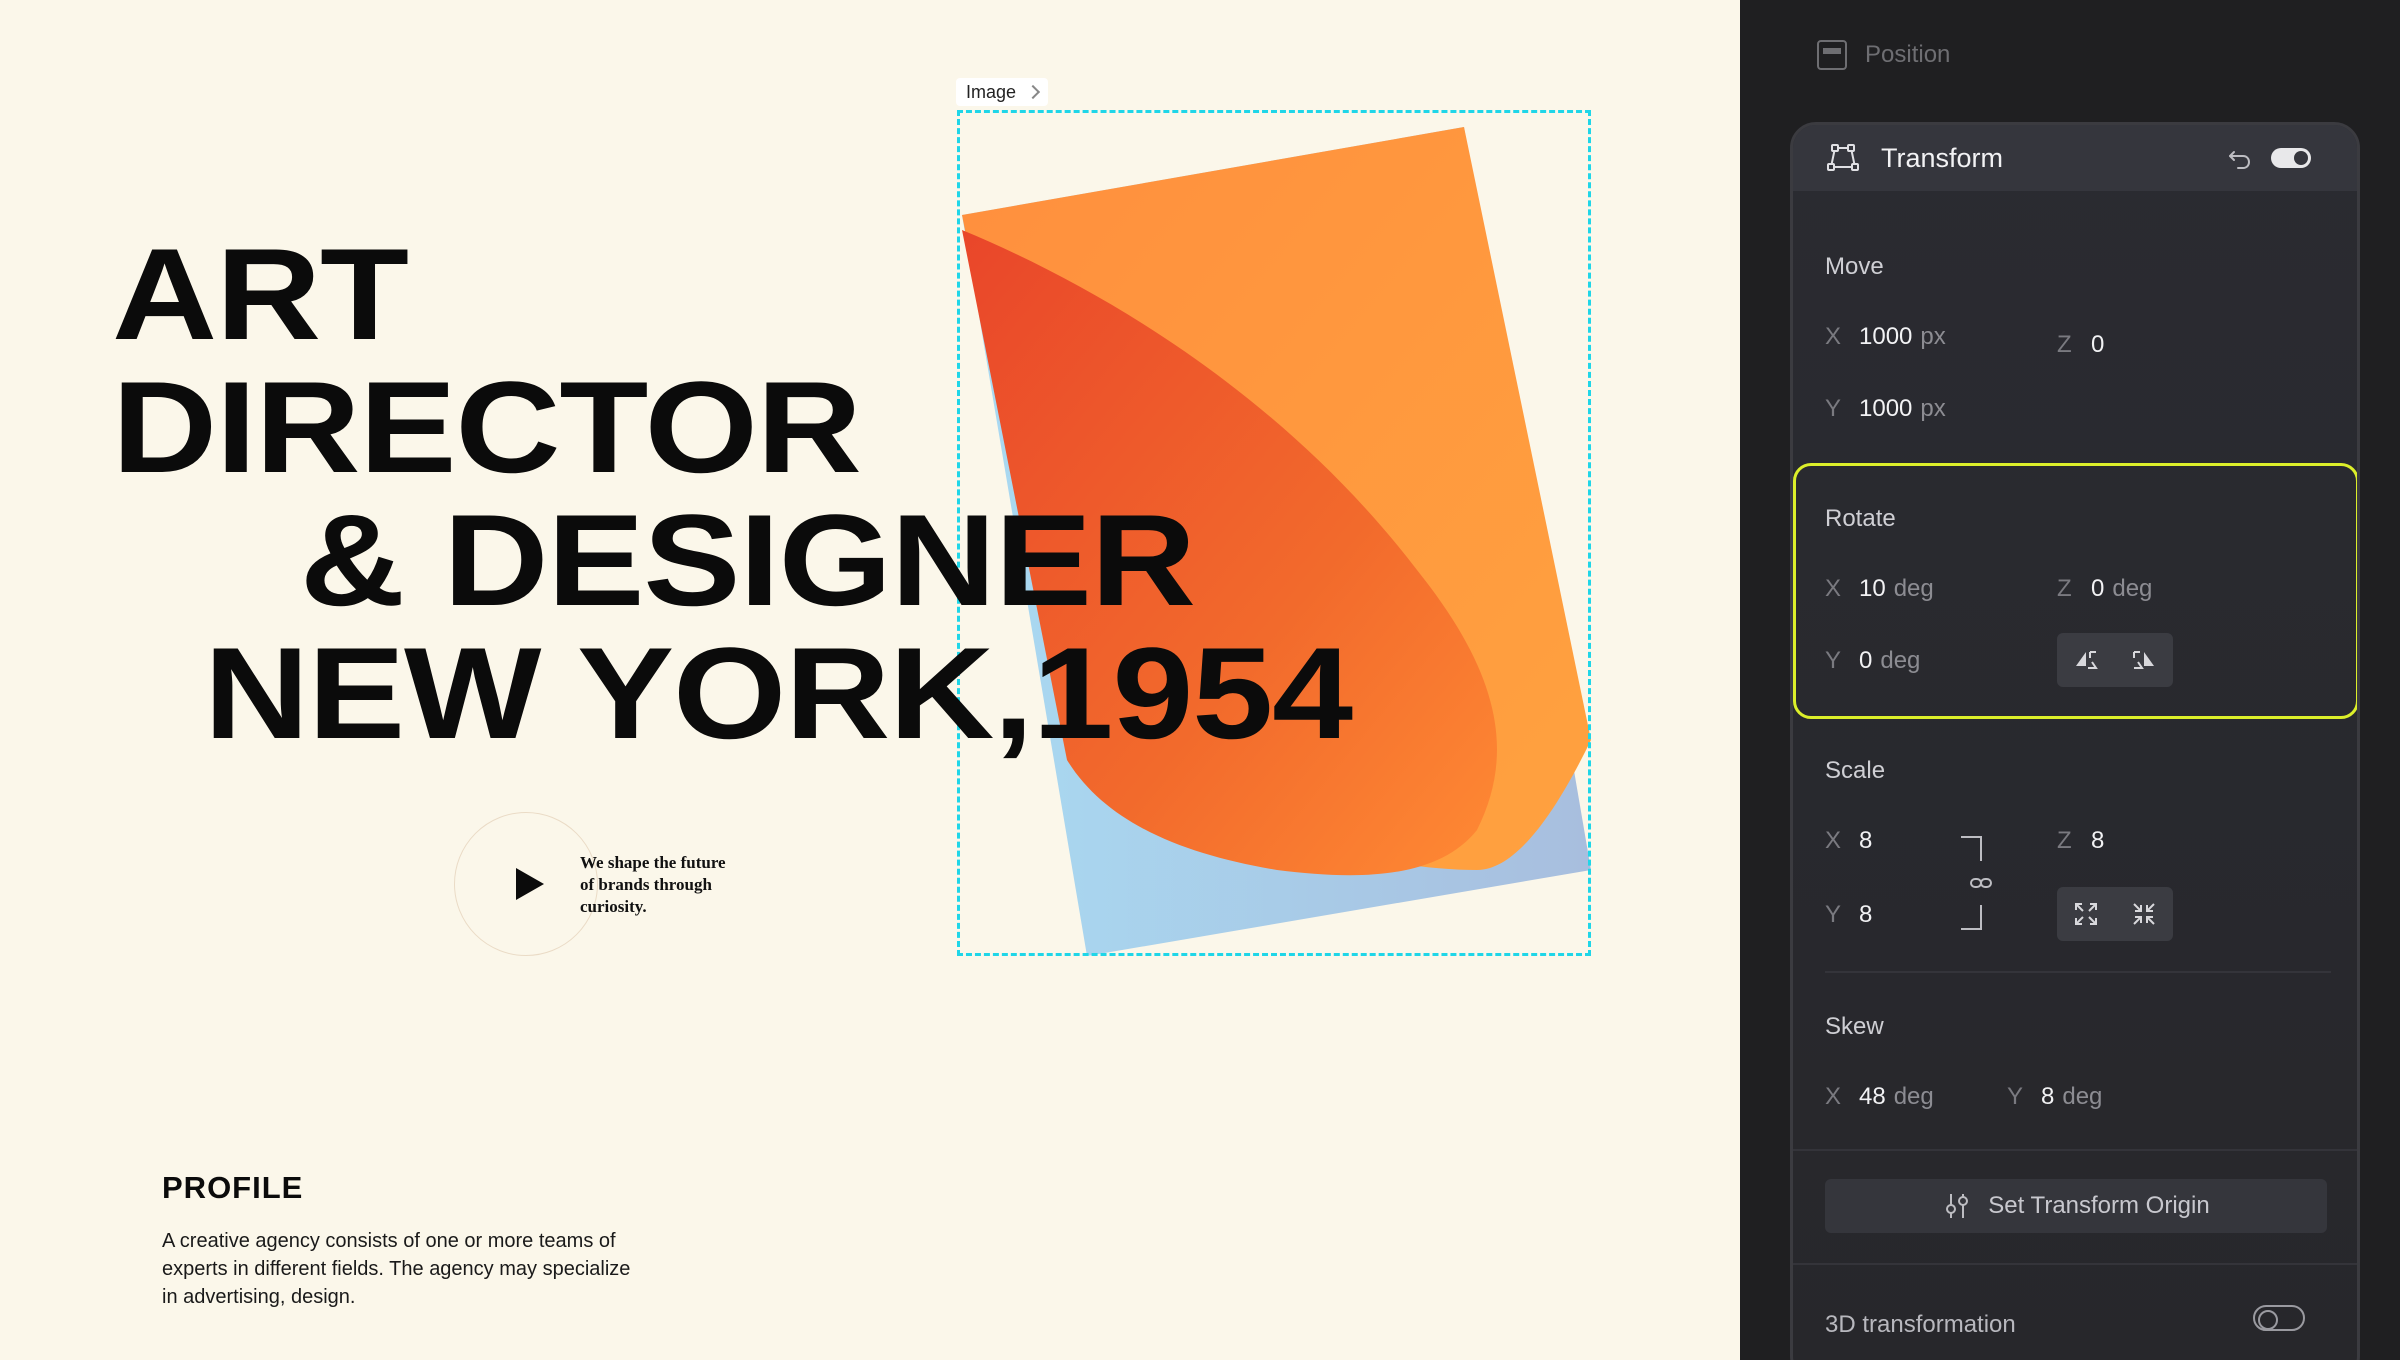  What do you see at coordinates (1957, 1206) in the screenshot?
I see `sliders-icon` at bounding box center [1957, 1206].